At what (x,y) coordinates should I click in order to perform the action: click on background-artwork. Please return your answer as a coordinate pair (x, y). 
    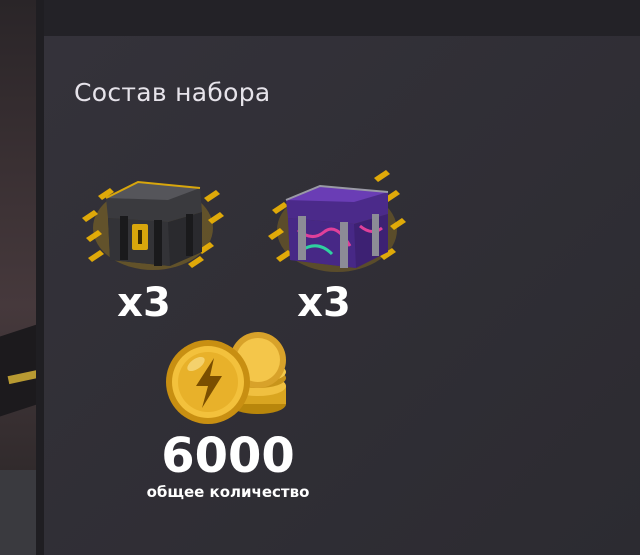
    Looking at the image, I should click on (18, 277).